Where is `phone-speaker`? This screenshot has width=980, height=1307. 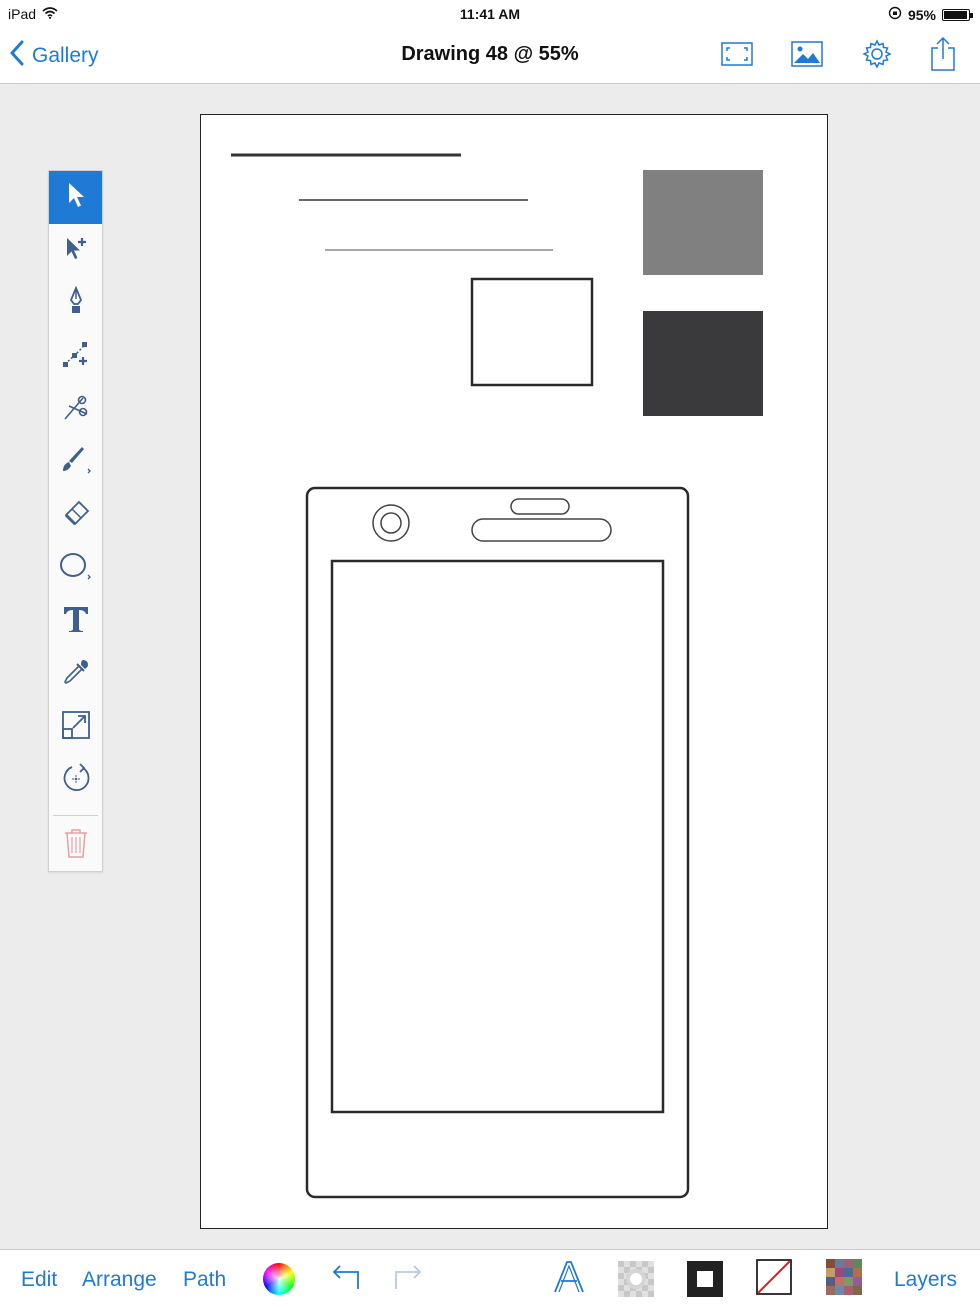 phone-speaker is located at coordinates (541, 530).